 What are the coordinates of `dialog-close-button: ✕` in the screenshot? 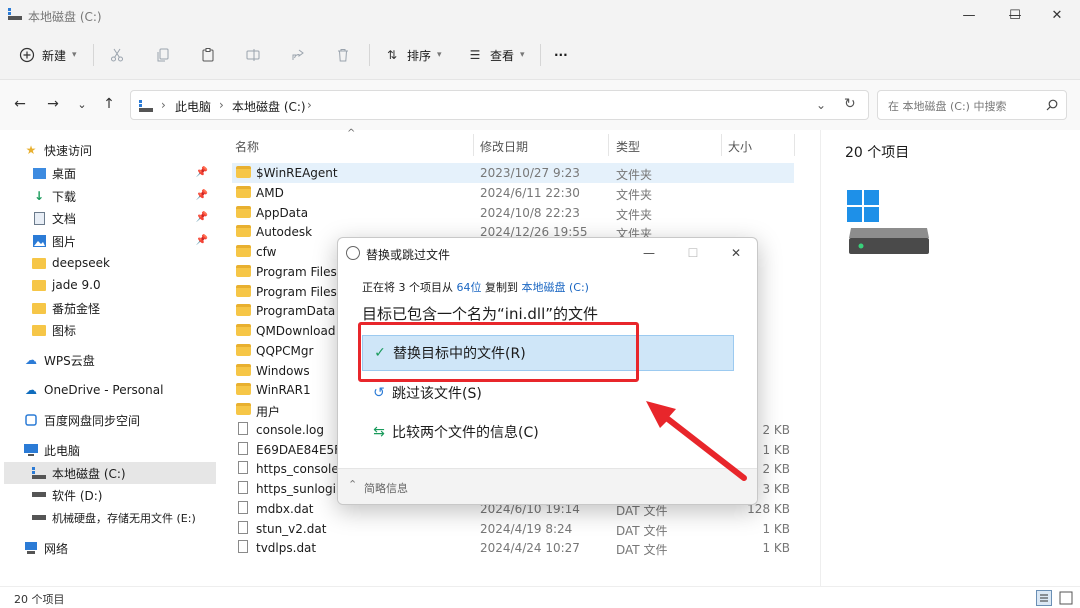 It's located at (736, 253).